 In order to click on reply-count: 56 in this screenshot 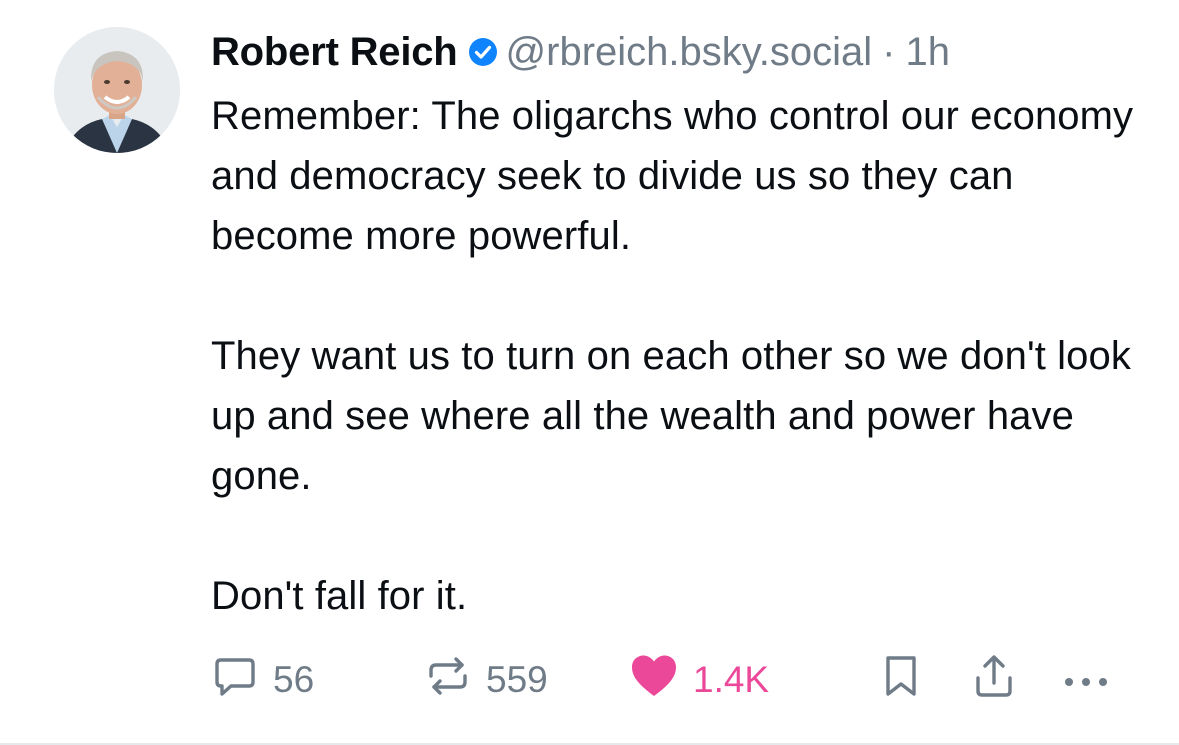, I will do `click(294, 679)`.